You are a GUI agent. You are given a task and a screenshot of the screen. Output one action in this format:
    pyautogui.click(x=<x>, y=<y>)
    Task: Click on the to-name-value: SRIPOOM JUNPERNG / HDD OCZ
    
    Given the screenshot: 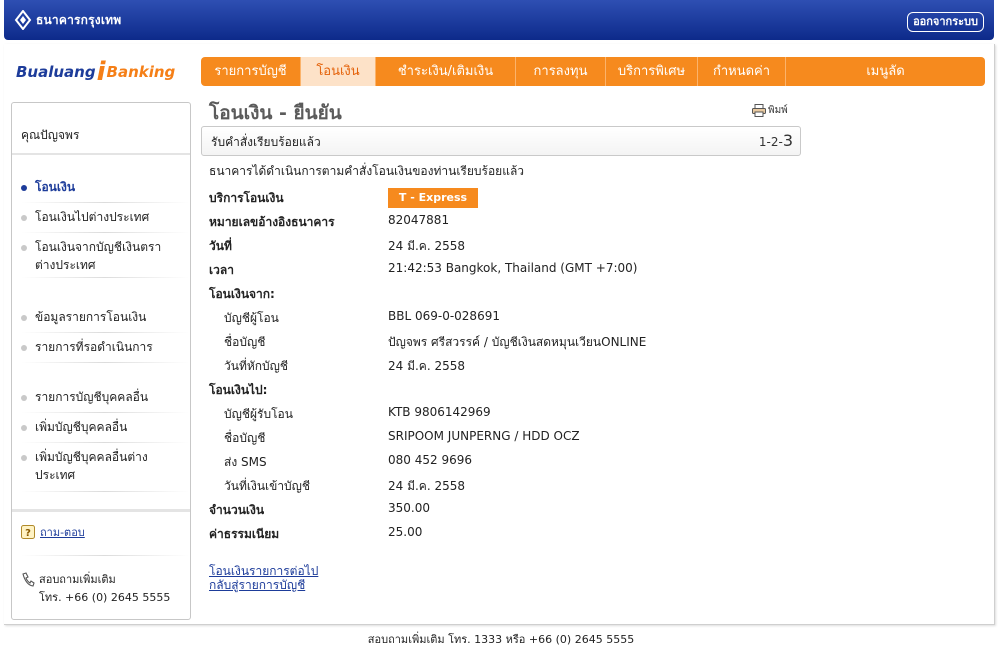 What is the action you would take?
    pyautogui.click(x=484, y=436)
    